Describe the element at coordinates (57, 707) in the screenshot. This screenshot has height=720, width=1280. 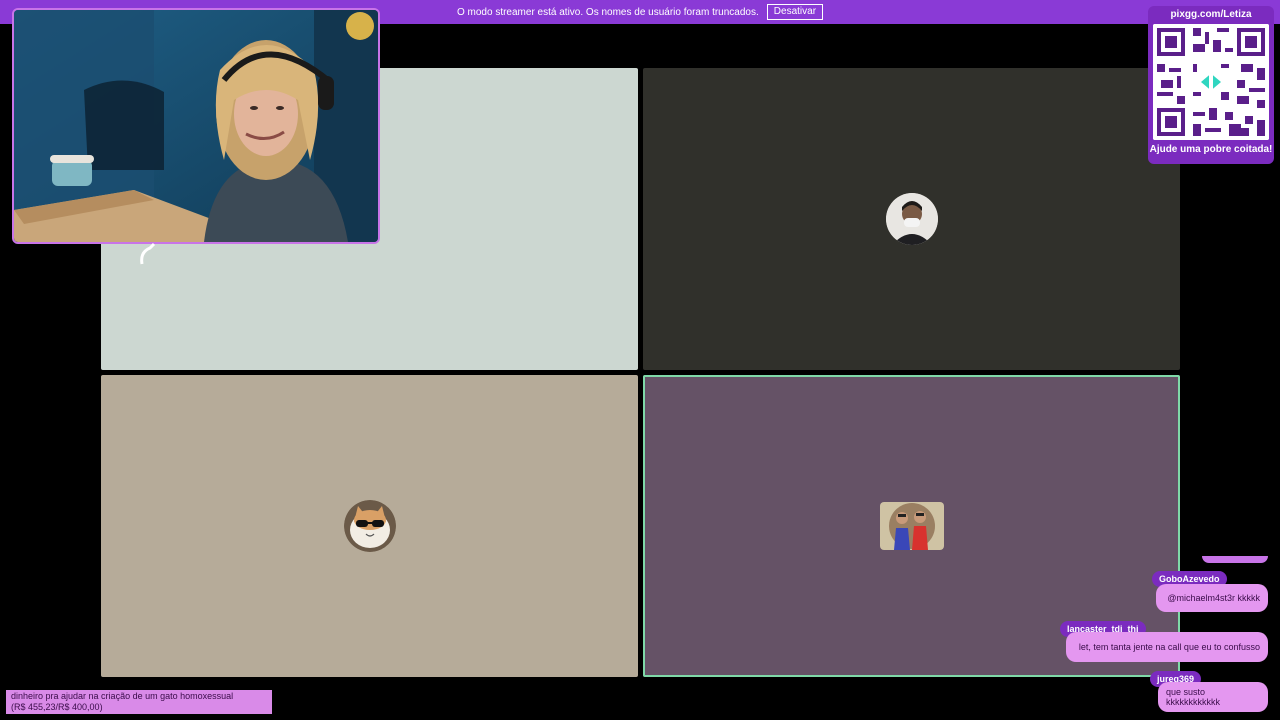
I see `donation-goal-amount: (R$ 455,23/R$ 400,00)` at that location.